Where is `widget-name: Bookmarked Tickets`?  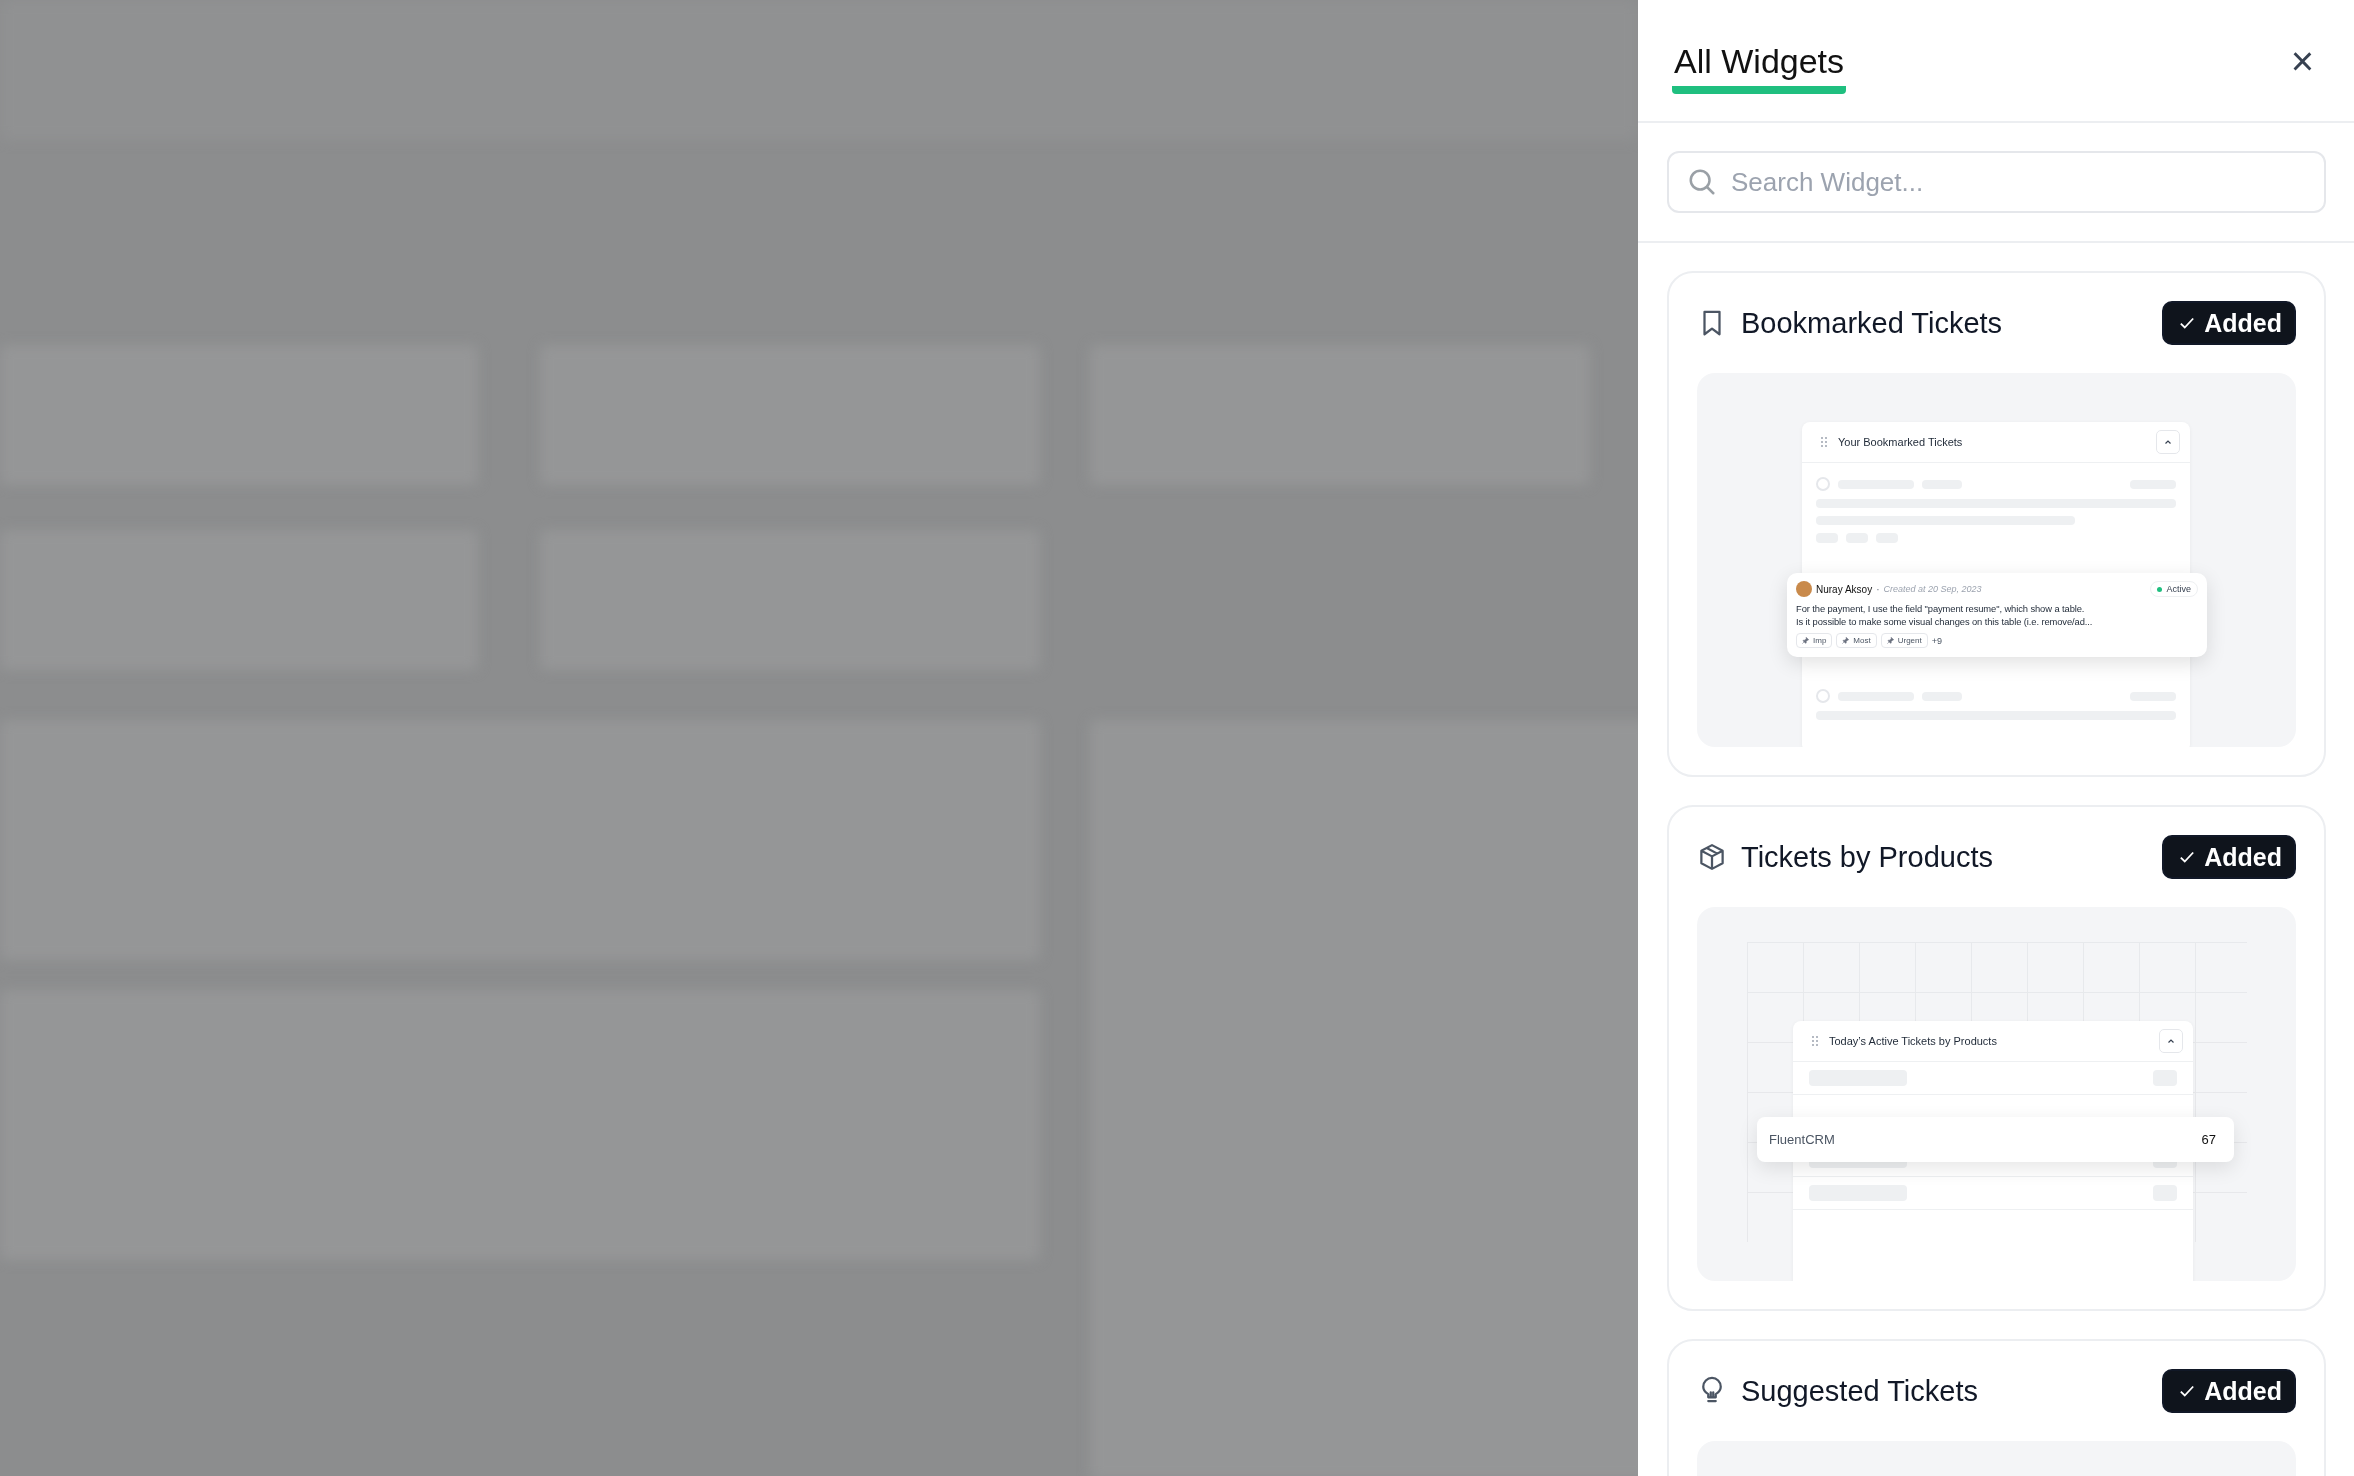 widget-name: Bookmarked Tickets is located at coordinates (1872, 323).